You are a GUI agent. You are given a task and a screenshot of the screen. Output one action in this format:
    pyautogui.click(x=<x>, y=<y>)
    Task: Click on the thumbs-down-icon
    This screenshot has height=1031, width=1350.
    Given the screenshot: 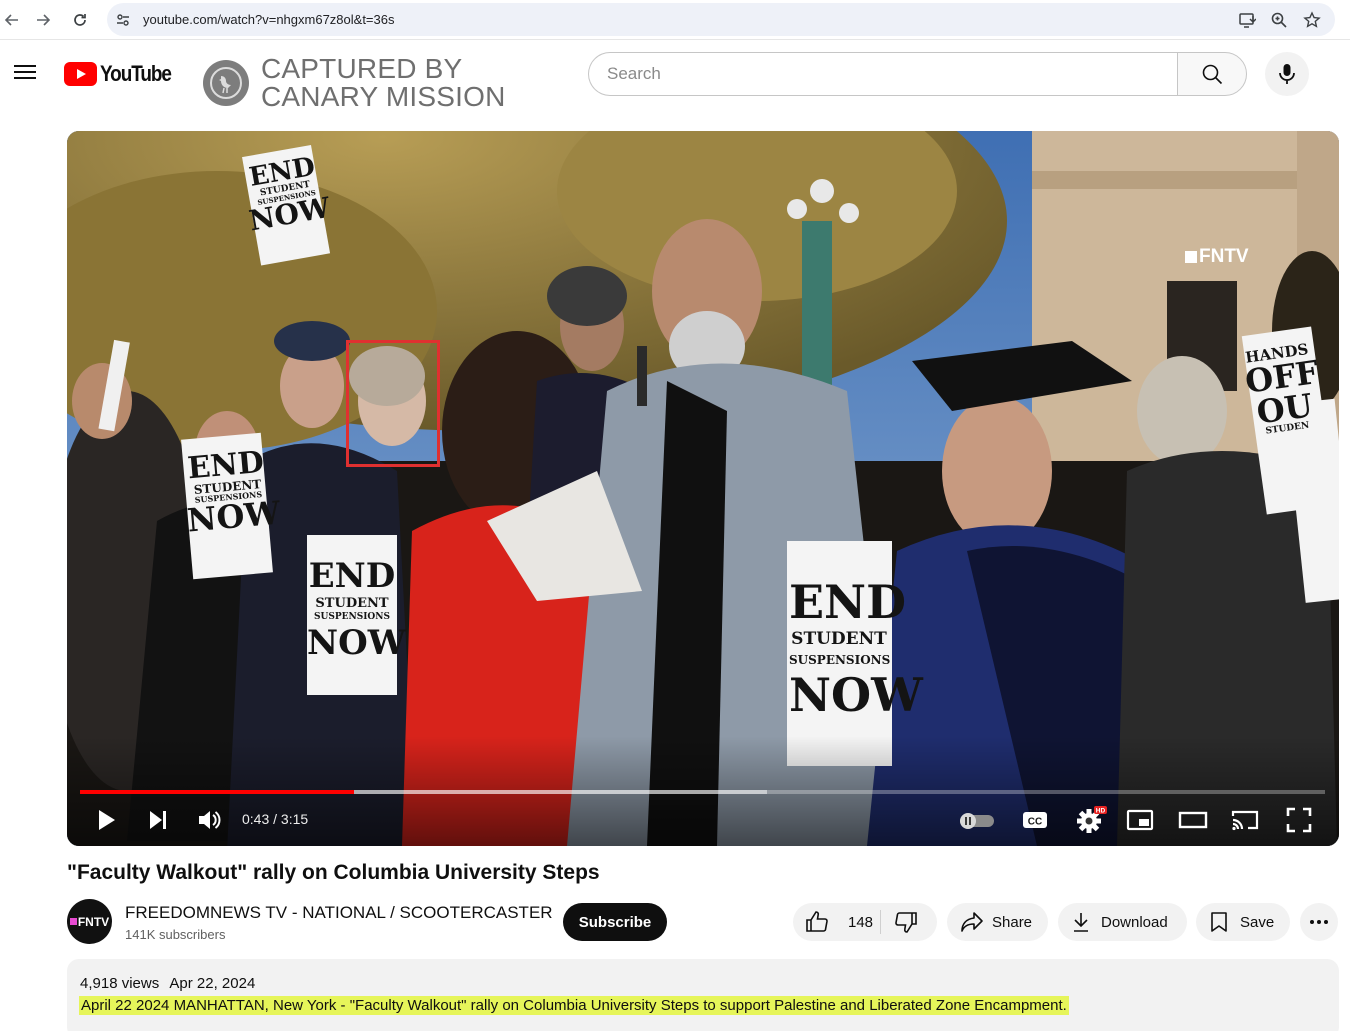 What is the action you would take?
    pyautogui.click(x=906, y=922)
    